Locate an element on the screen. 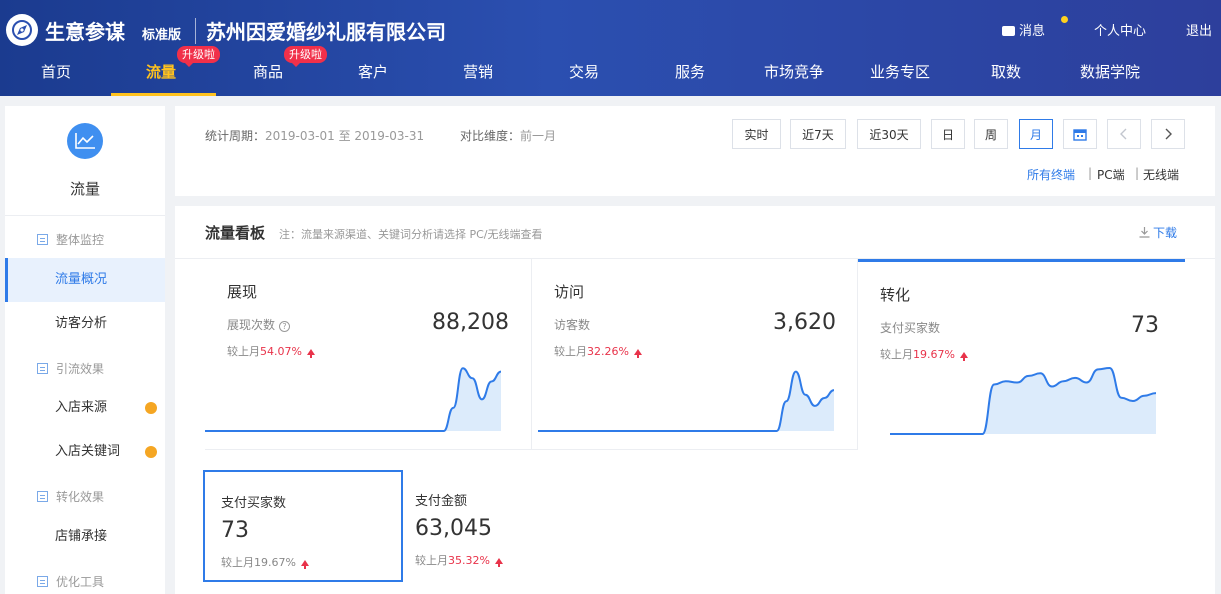 This screenshot has height=594, width=1221. compare-value: 前一月 is located at coordinates (538, 136).